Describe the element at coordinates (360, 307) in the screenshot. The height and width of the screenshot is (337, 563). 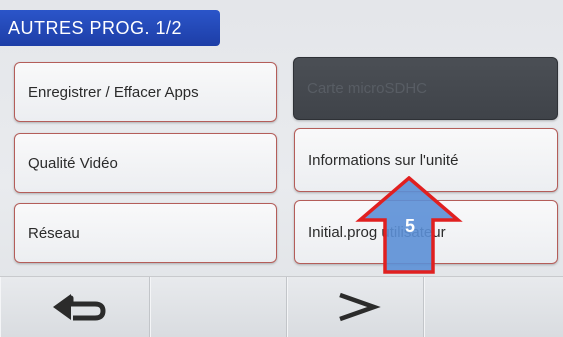
I see `chevron-right-icon` at that location.